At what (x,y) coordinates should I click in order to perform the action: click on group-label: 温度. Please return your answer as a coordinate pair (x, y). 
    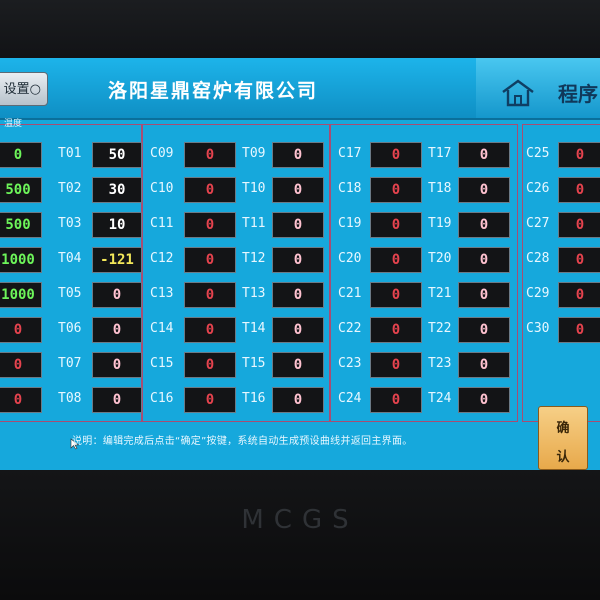
    Looking at the image, I should click on (13, 124).